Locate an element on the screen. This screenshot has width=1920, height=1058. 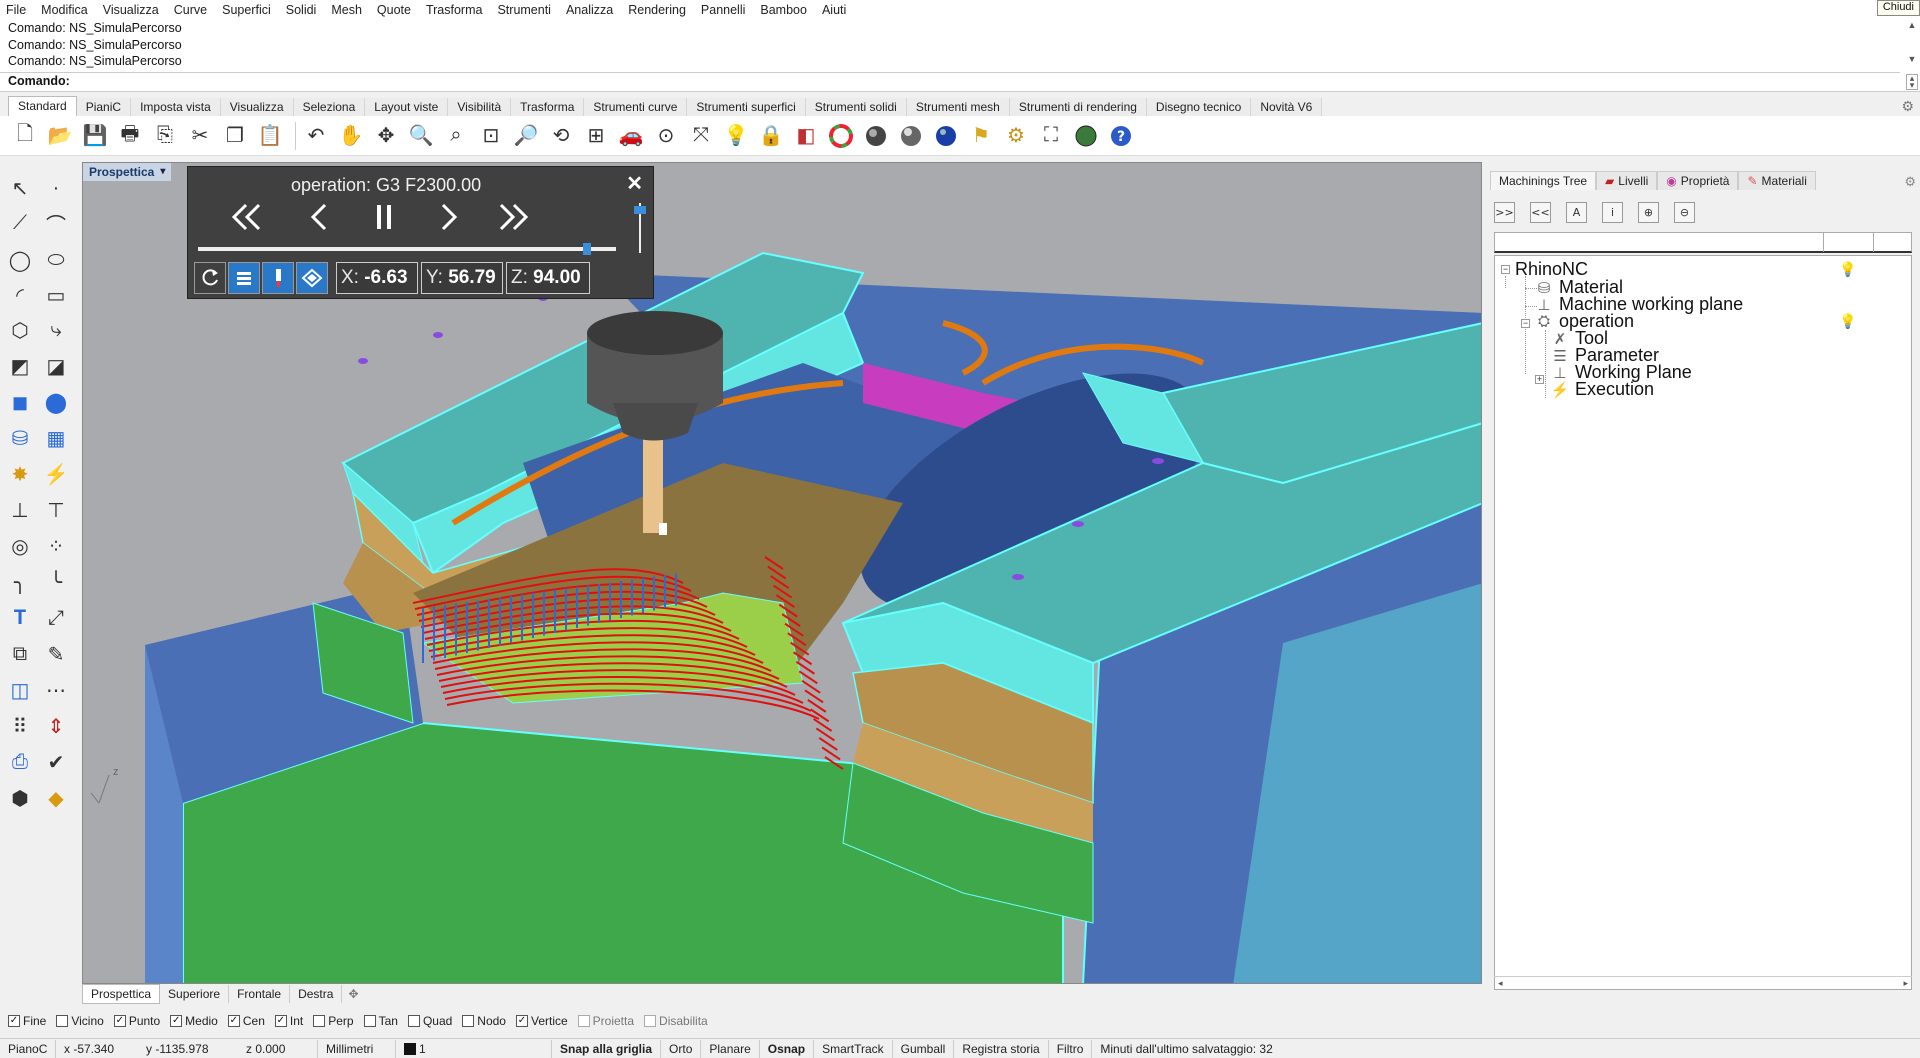
menu-aiuti: Aiuti is located at coordinates (834, 10).